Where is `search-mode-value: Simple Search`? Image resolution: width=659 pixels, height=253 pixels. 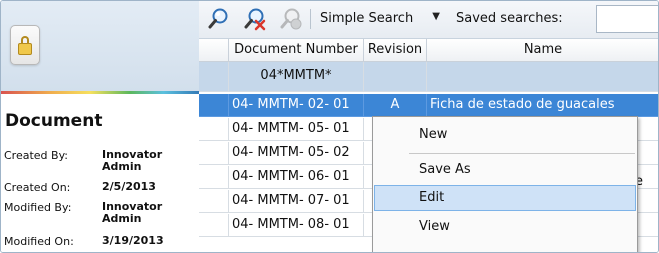 search-mode-value: Simple Search is located at coordinates (367, 18).